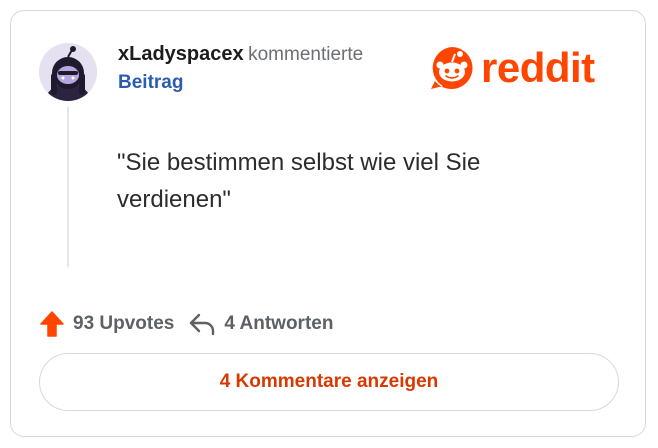 The height and width of the screenshot is (448, 658). Describe the element at coordinates (181, 54) in the screenshot. I see `username-link: xLadyspacex` at that location.